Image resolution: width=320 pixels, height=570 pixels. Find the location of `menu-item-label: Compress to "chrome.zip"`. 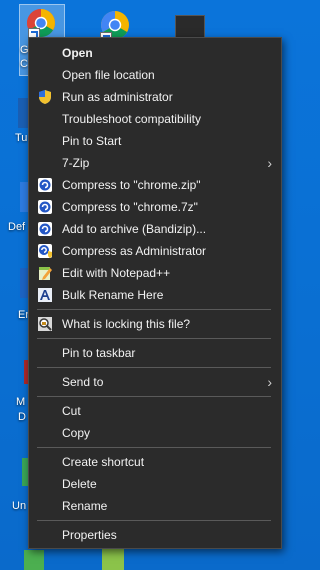

menu-item-label: Compress to "chrome.zip" is located at coordinates (131, 185).